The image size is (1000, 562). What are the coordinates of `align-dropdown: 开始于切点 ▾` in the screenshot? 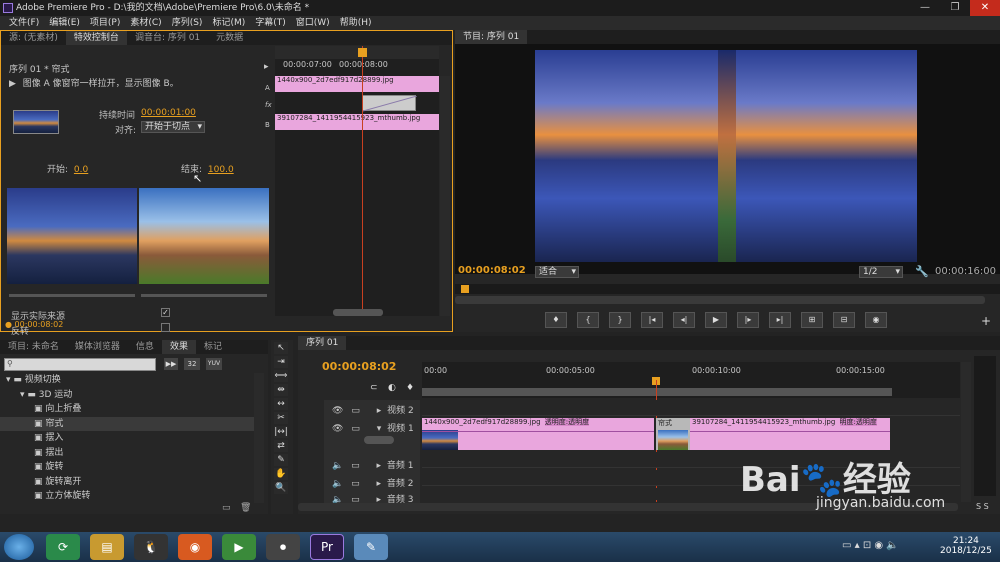 It's located at (173, 127).